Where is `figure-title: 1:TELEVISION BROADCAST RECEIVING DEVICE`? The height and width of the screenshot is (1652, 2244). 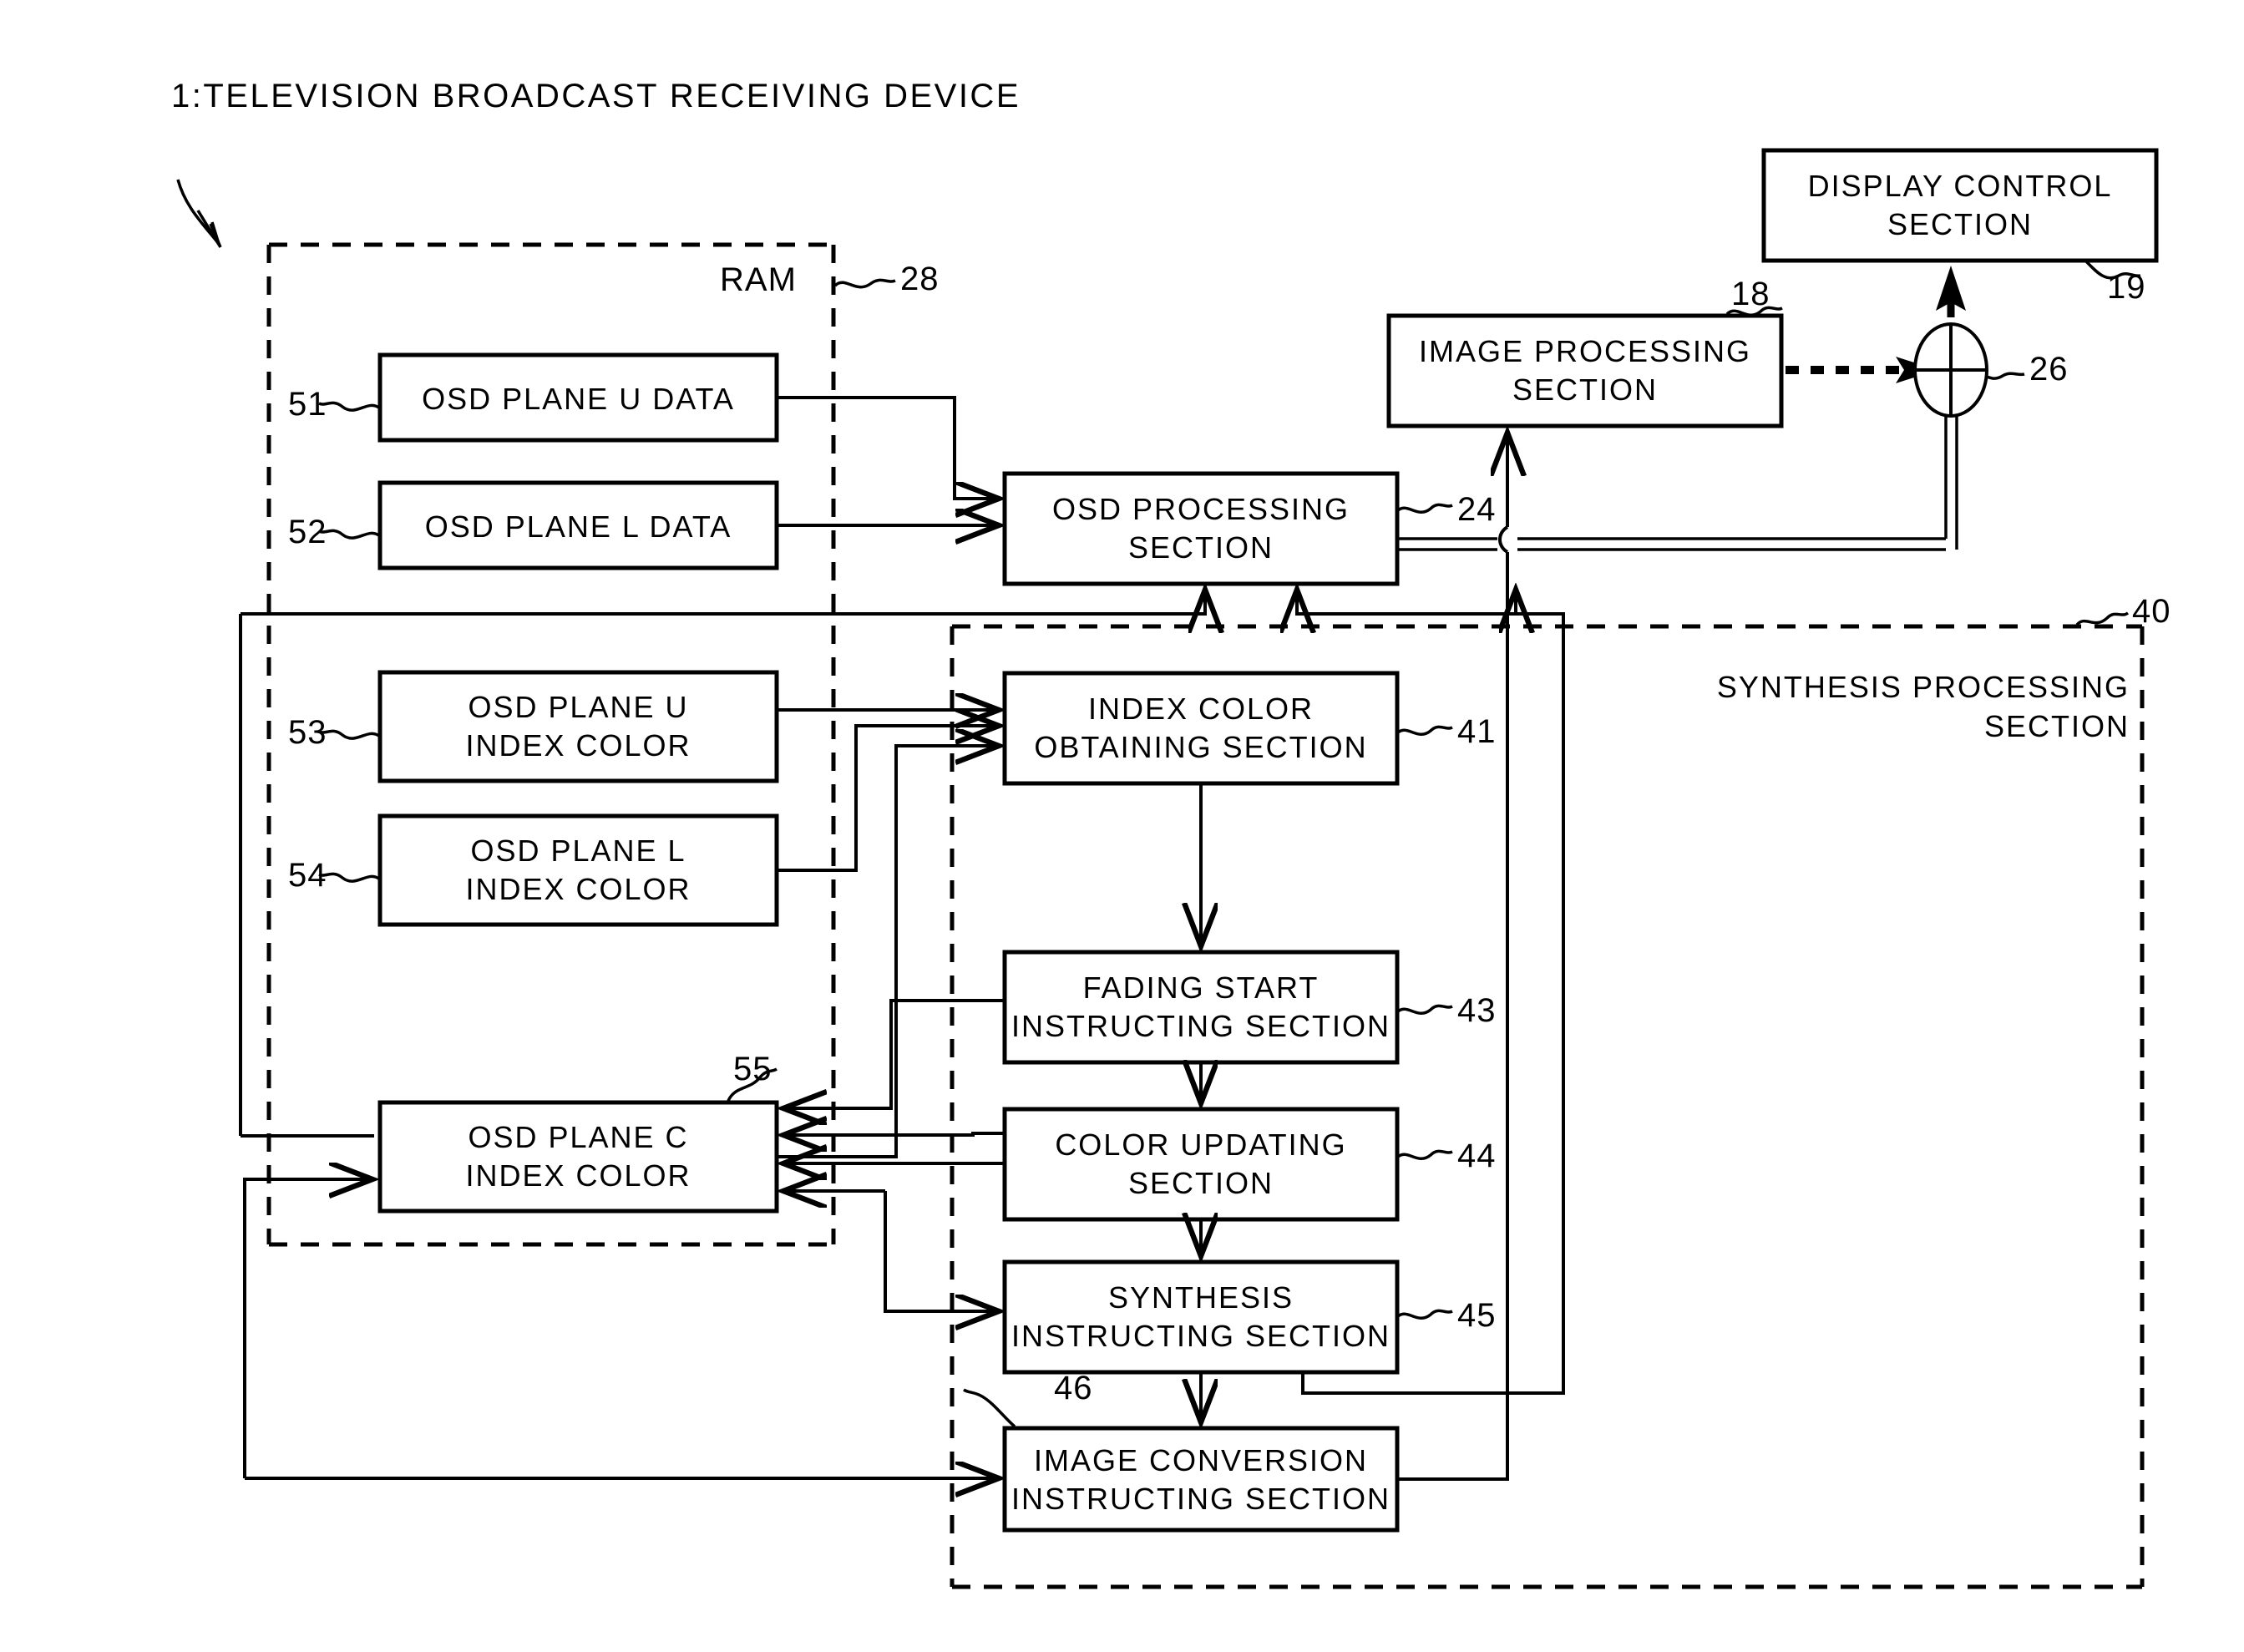 figure-title: 1:TELEVISION BROADCAST RECEIVING DEVICE is located at coordinates (596, 96).